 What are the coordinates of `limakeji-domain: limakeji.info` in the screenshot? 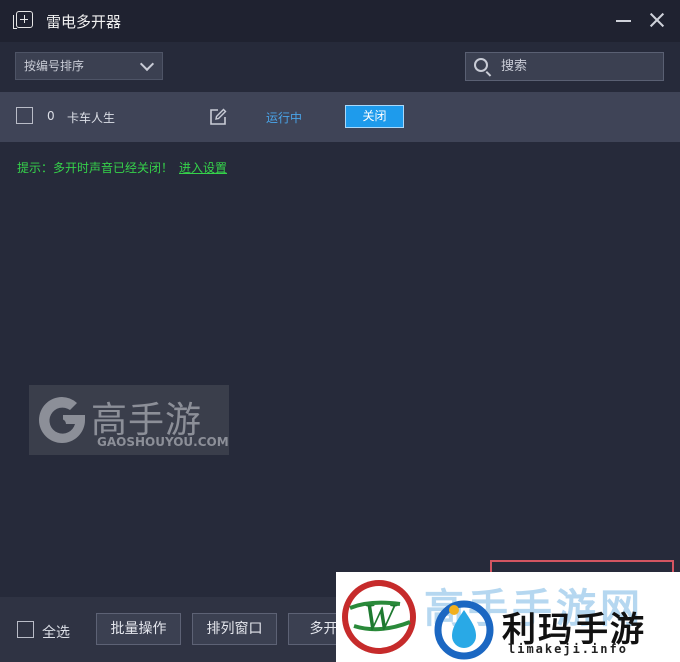 It's located at (568, 649).